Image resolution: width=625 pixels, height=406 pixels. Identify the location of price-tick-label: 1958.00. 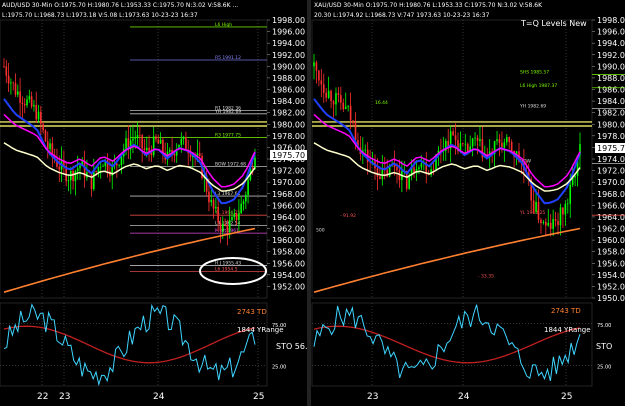
(288, 252).